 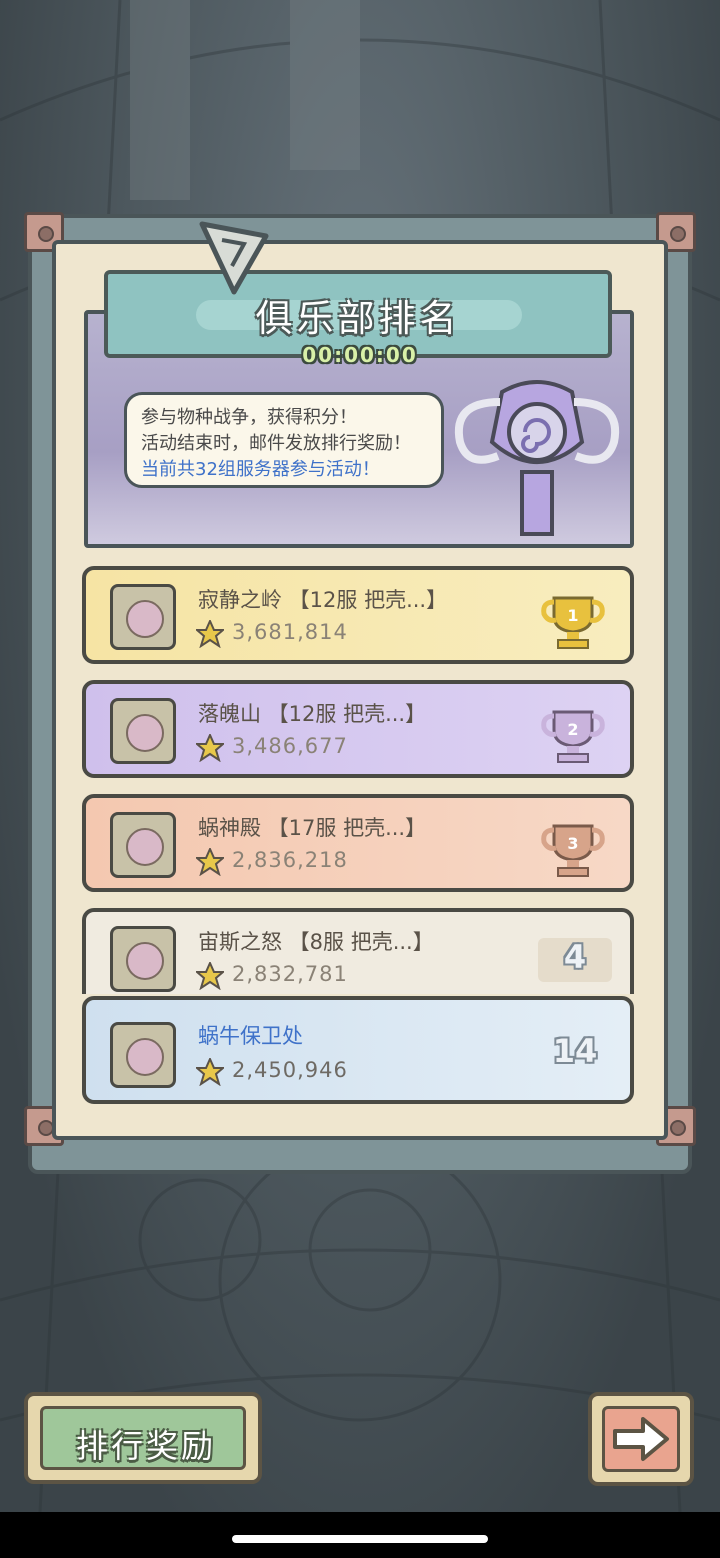 What do you see at coordinates (260, 469) in the screenshot?
I see `info-line-3: 当前共32组服务器参与活动！` at bounding box center [260, 469].